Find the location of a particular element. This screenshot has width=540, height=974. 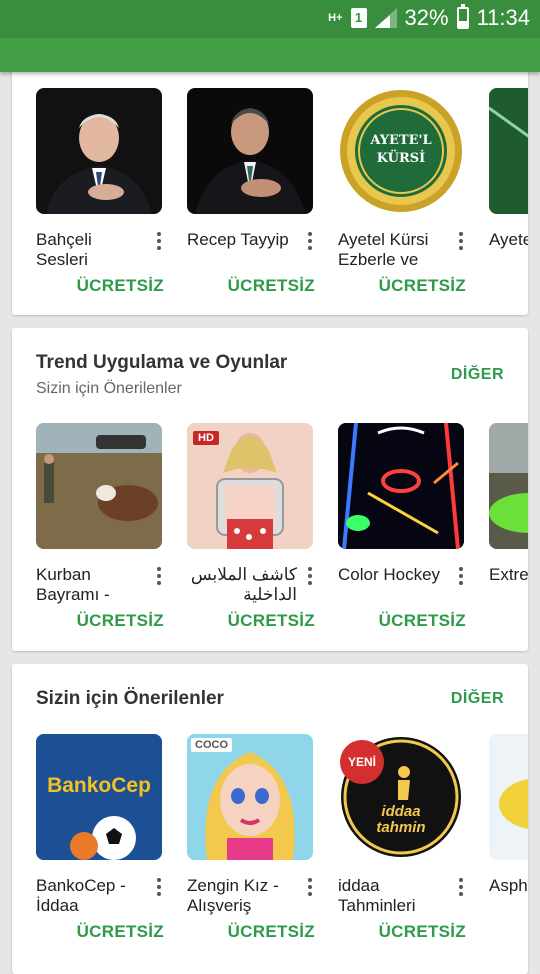

app-tile: Color Hockey ÜCRETSİZ is located at coordinates (402, 526).